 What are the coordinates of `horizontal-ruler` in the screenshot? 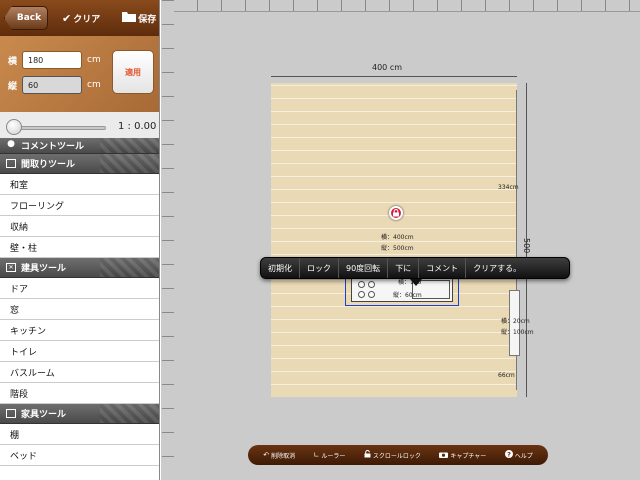 It's located at (407, 6).